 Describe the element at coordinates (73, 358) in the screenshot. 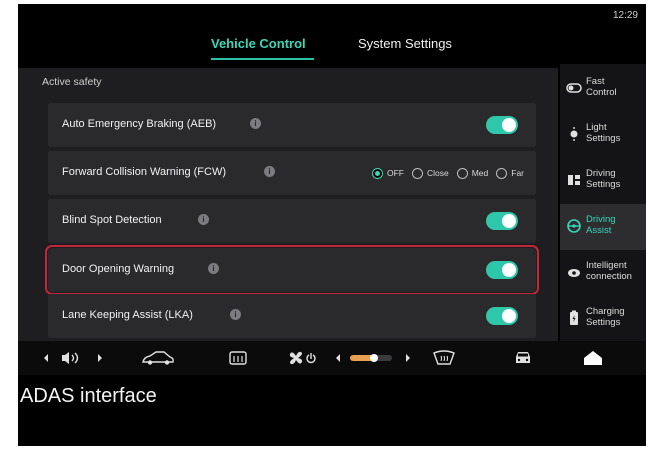

I see `volume-control-icon` at that location.